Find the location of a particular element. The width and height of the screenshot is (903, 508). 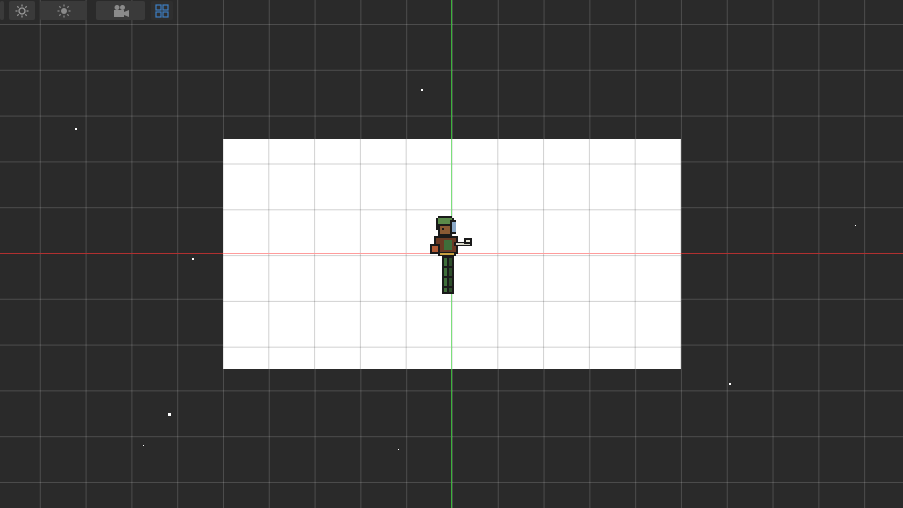

scene-toolbar is located at coordinates (90, 11).